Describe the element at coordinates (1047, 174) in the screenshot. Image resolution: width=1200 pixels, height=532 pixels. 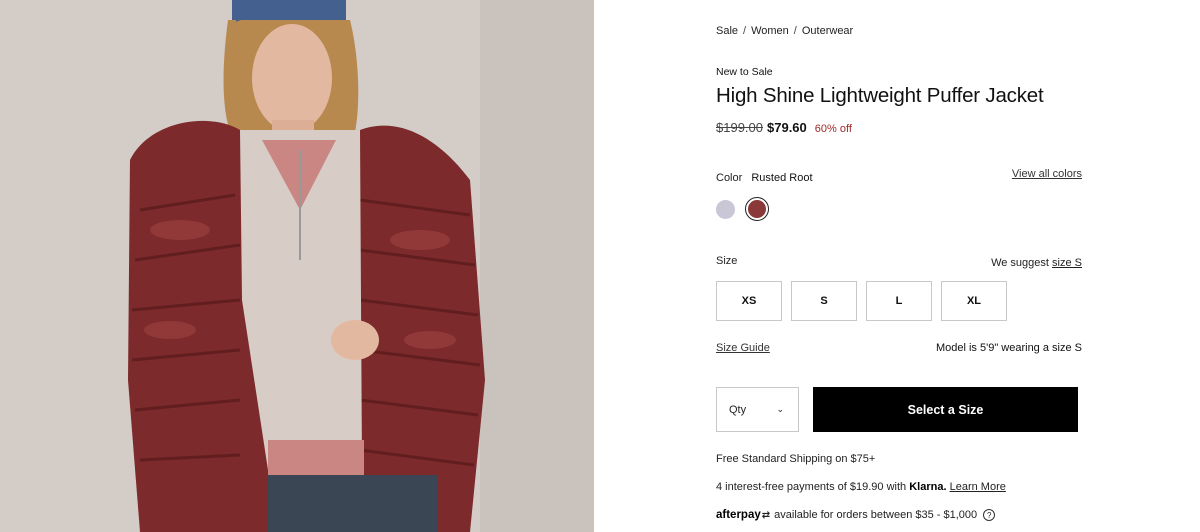
I see `view-all-colors-link: View all colors` at that location.